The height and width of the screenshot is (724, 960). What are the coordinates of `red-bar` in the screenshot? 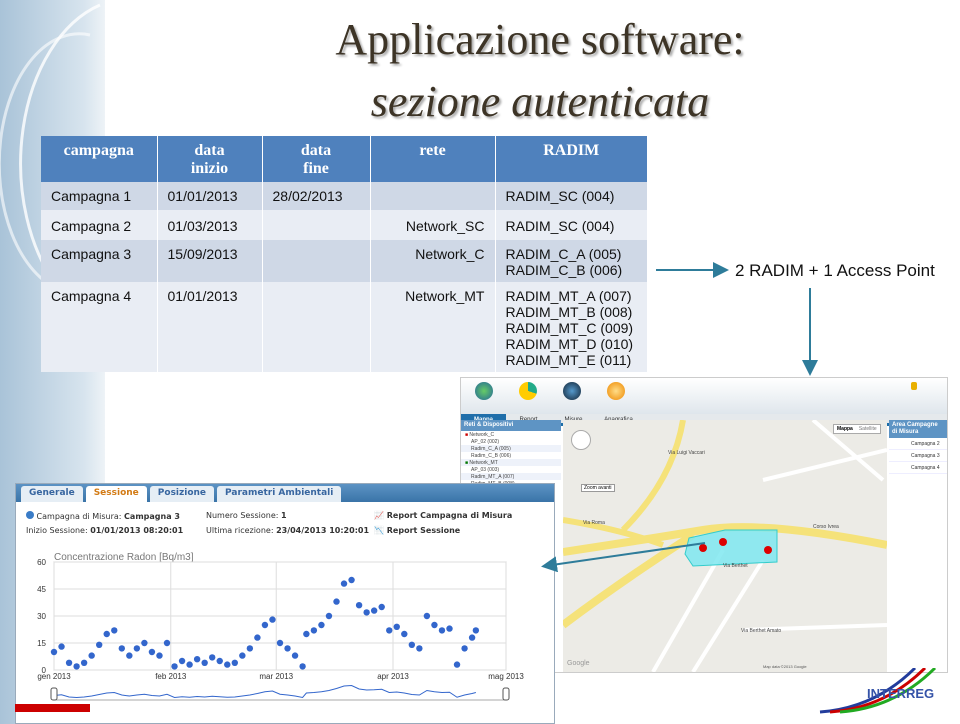 It's located at (52, 708).